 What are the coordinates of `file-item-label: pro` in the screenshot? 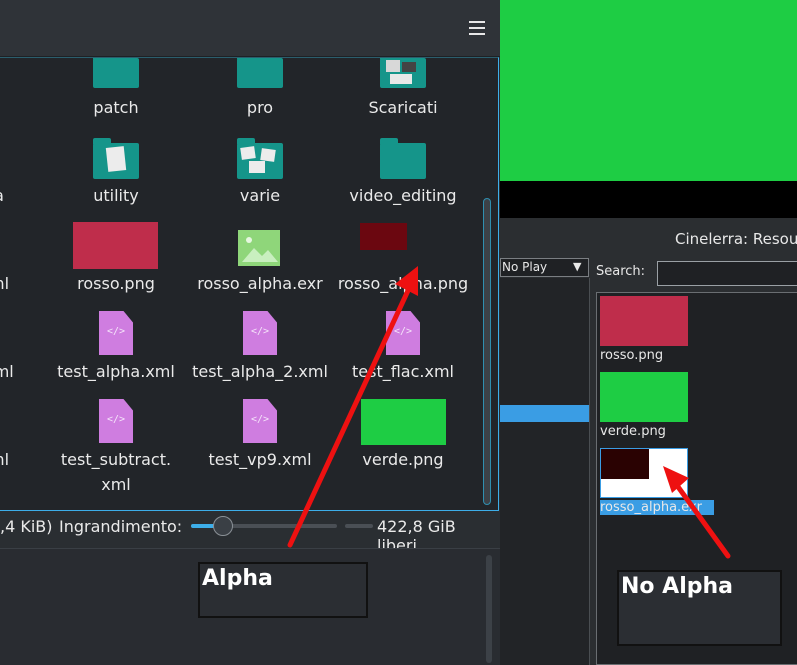 It's located at (260, 107).